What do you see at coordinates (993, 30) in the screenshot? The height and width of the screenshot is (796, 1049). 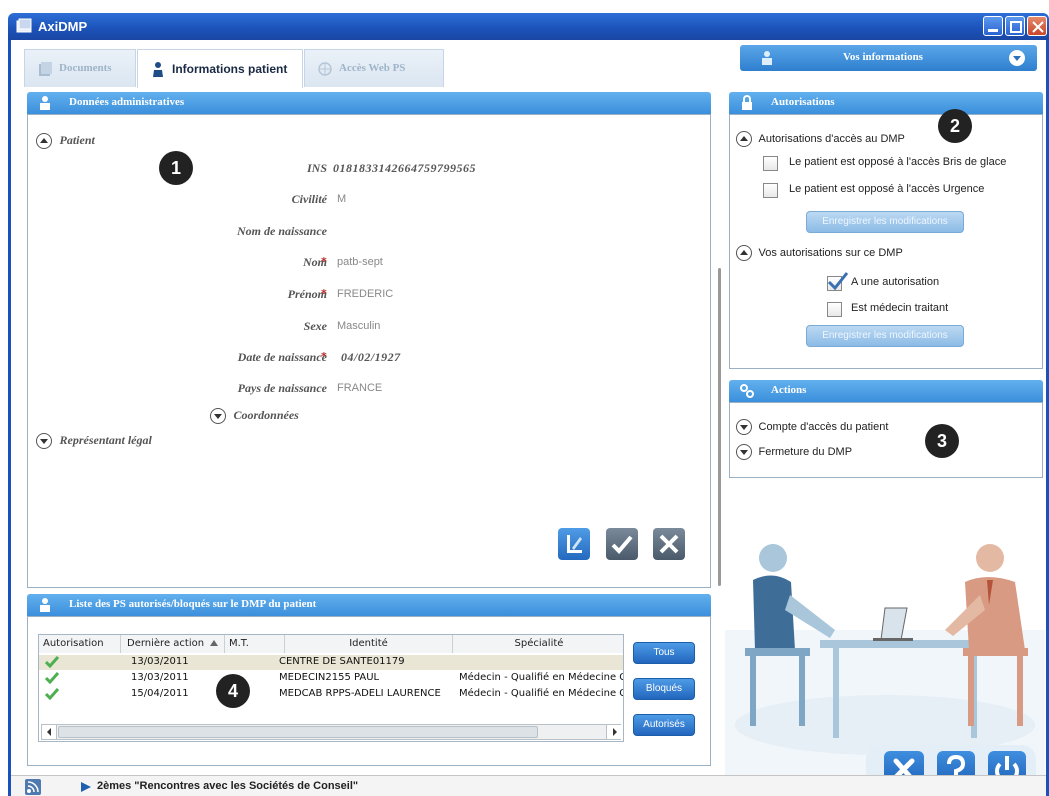 I see `minimize-icon` at bounding box center [993, 30].